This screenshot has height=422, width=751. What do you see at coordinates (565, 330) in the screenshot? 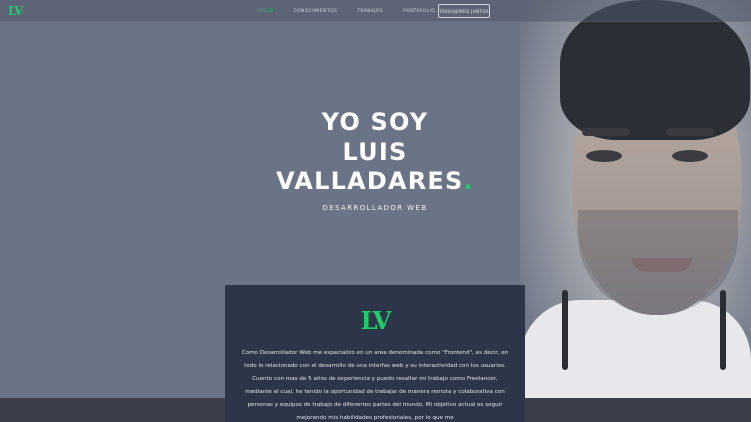
I see `photo-collar-left` at bounding box center [565, 330].